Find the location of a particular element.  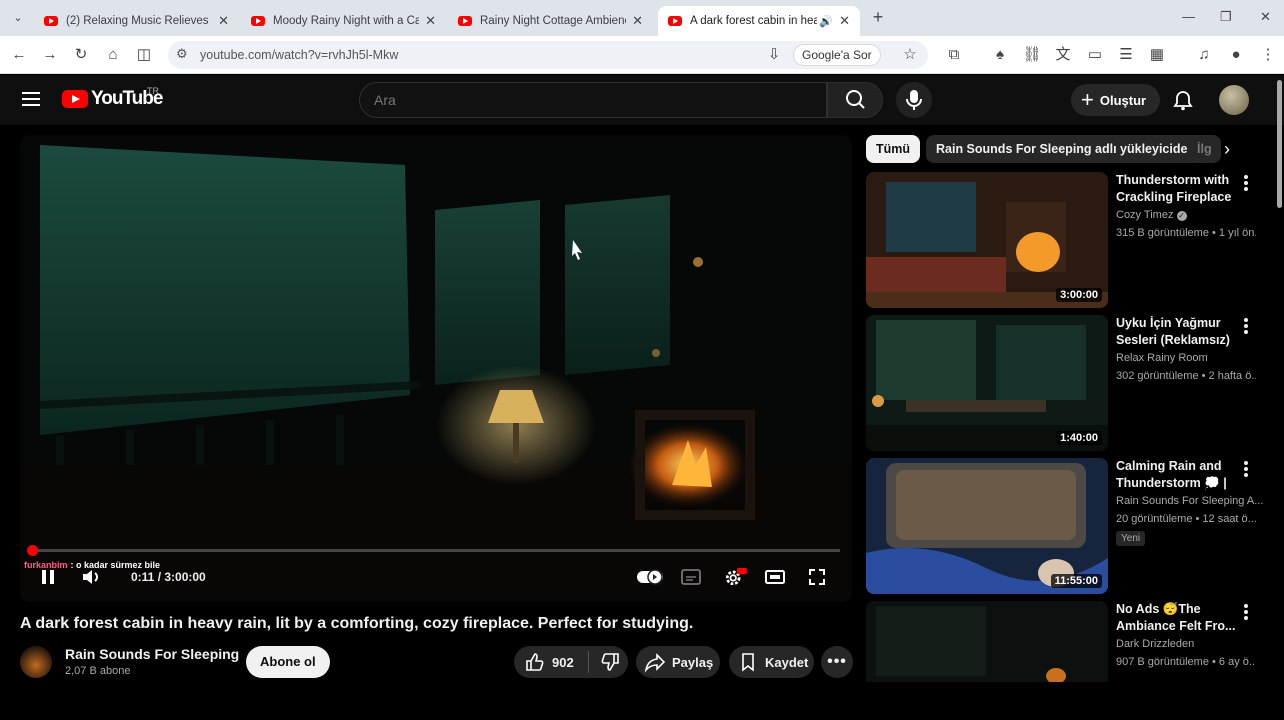

account-avatar is located at coordinates (1234, 100).